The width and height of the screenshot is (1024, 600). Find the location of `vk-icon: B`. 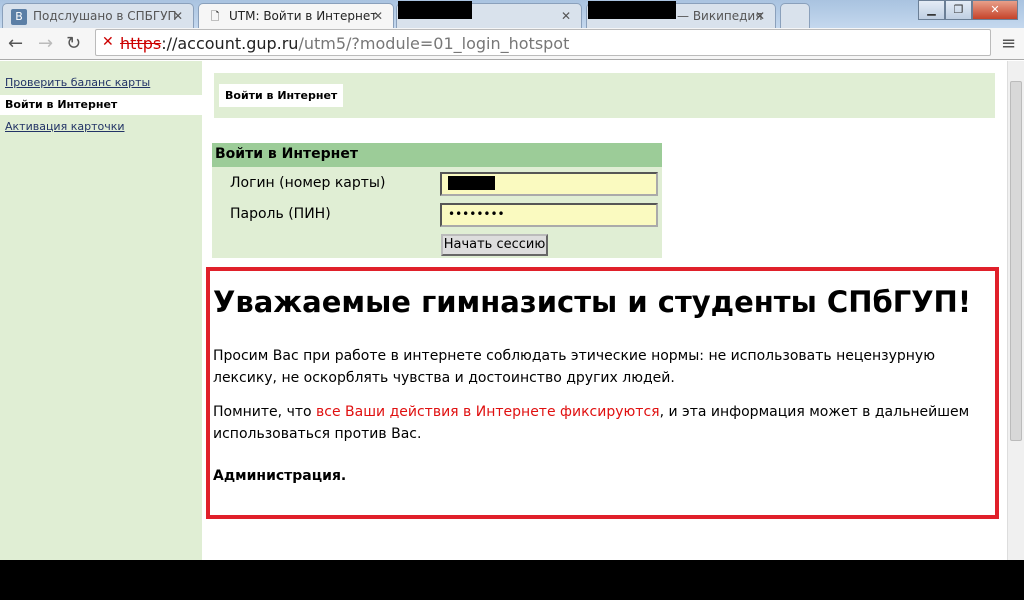

vk-icon: B is located at coordinates (19, 17).